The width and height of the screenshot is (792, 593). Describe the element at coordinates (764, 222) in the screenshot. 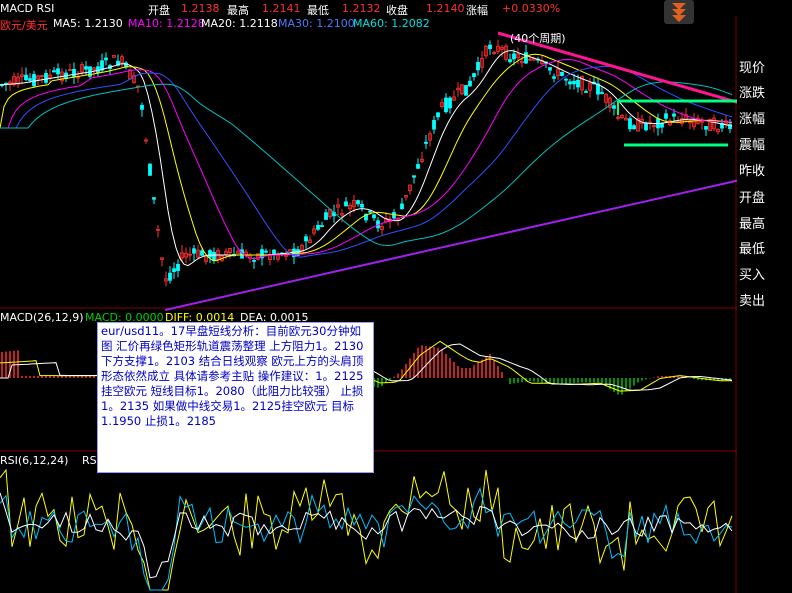

I see `sidebar-item-high: 最高` at that location.